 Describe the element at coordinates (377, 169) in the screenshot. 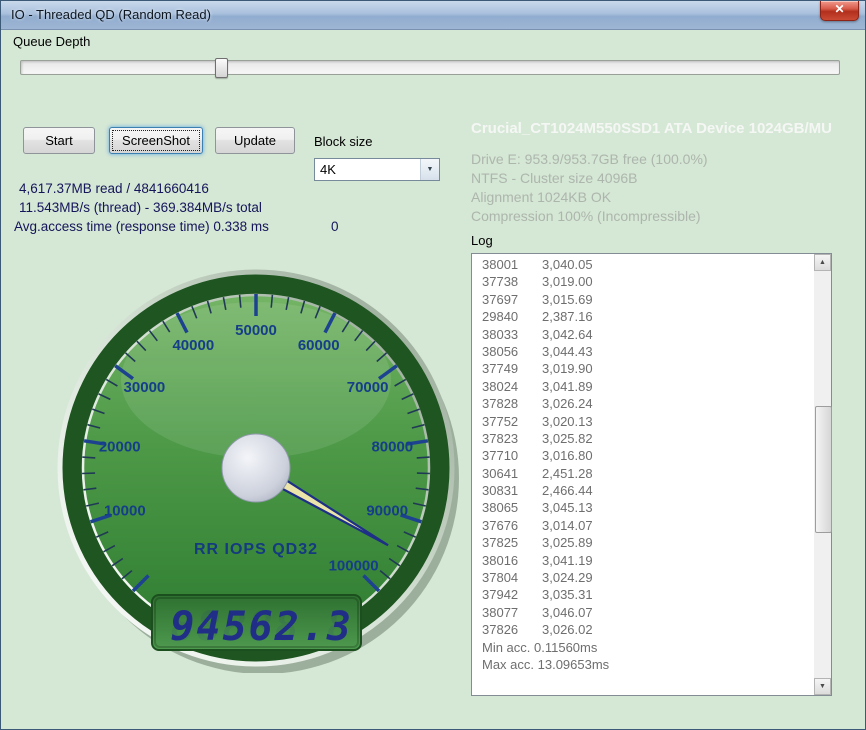

I see `block-size-select: 4K ▼` at that location.